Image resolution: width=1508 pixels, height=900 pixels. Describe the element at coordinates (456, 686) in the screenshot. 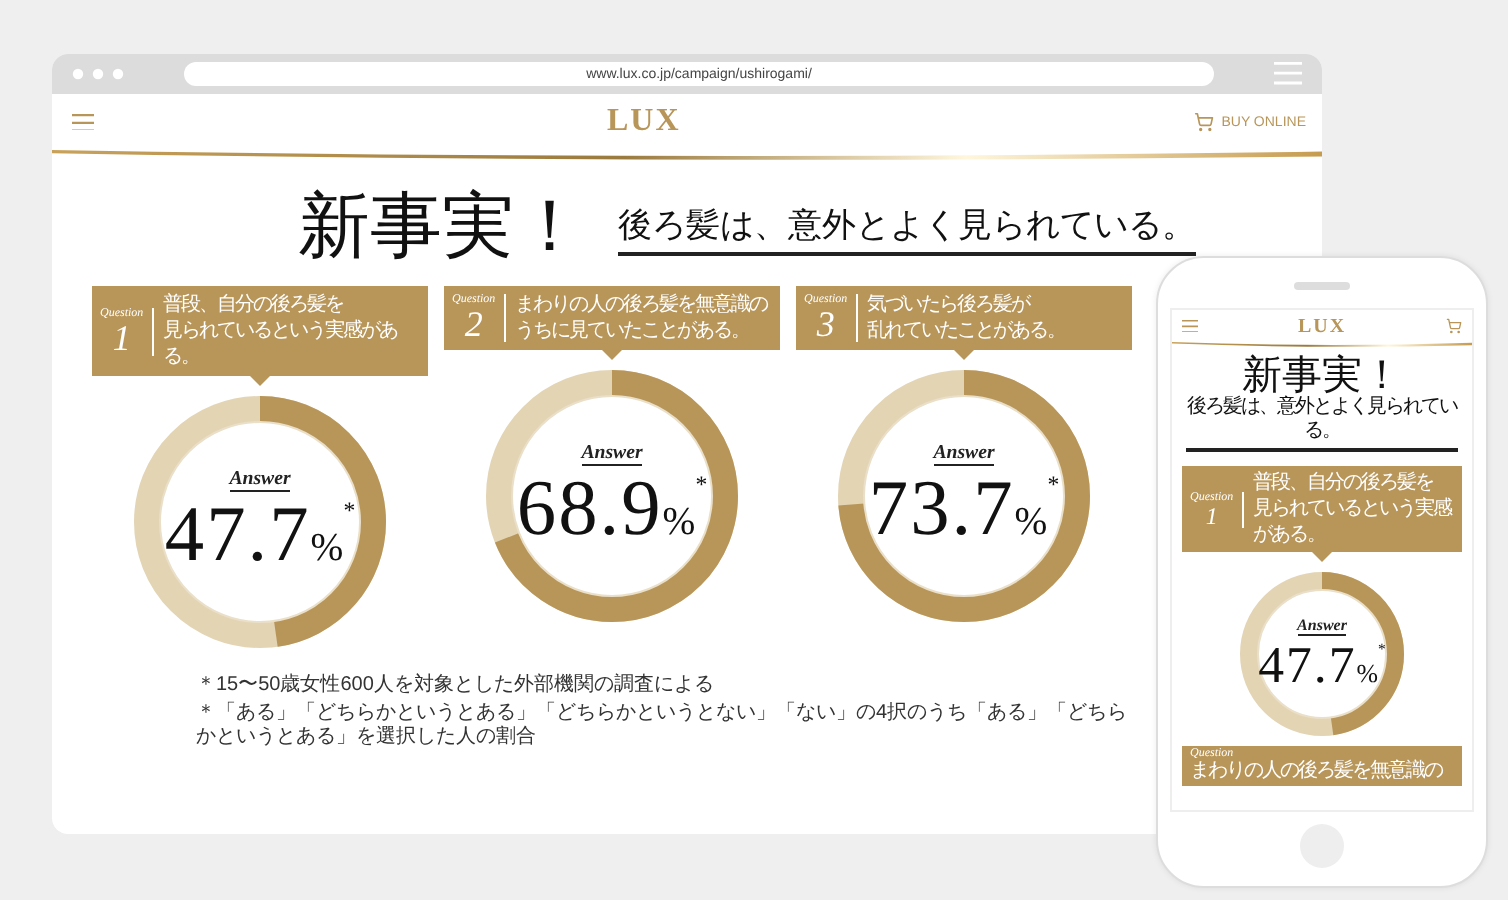

I see `footnote: ＊15〜50歳女性600人を対象とした外部機関の調査による` at that location.